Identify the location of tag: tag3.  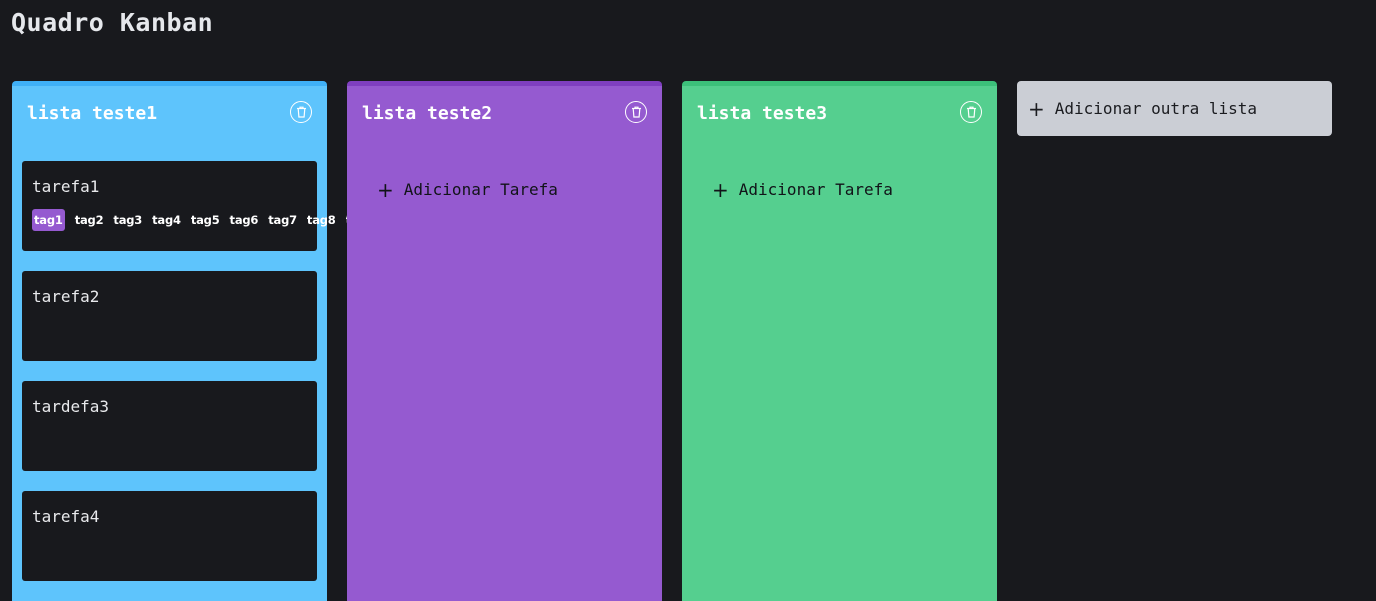
(127, 220).